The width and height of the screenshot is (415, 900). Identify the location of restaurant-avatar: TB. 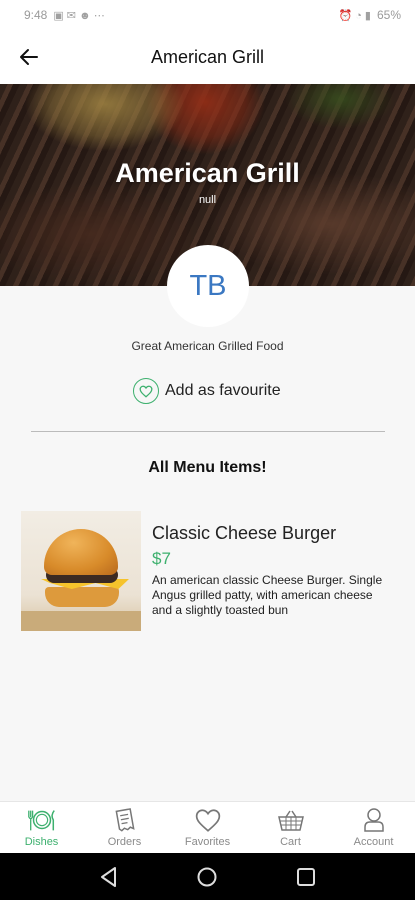
(208, 286).